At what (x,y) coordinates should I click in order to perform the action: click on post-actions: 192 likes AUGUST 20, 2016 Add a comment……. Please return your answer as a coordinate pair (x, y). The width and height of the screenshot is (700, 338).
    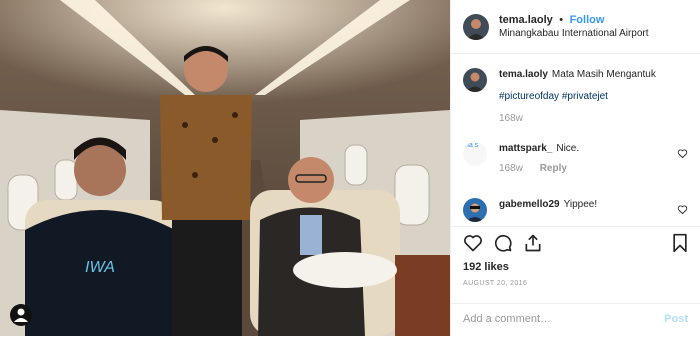
    Looking at the image, I should click on (575, 281).